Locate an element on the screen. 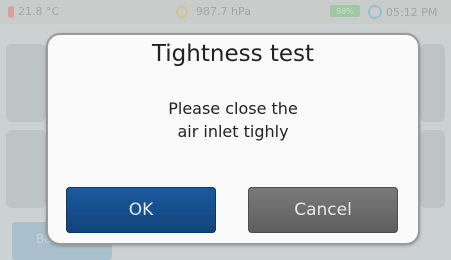  cancel-button: Cancel is located at coordinates (323, 210).